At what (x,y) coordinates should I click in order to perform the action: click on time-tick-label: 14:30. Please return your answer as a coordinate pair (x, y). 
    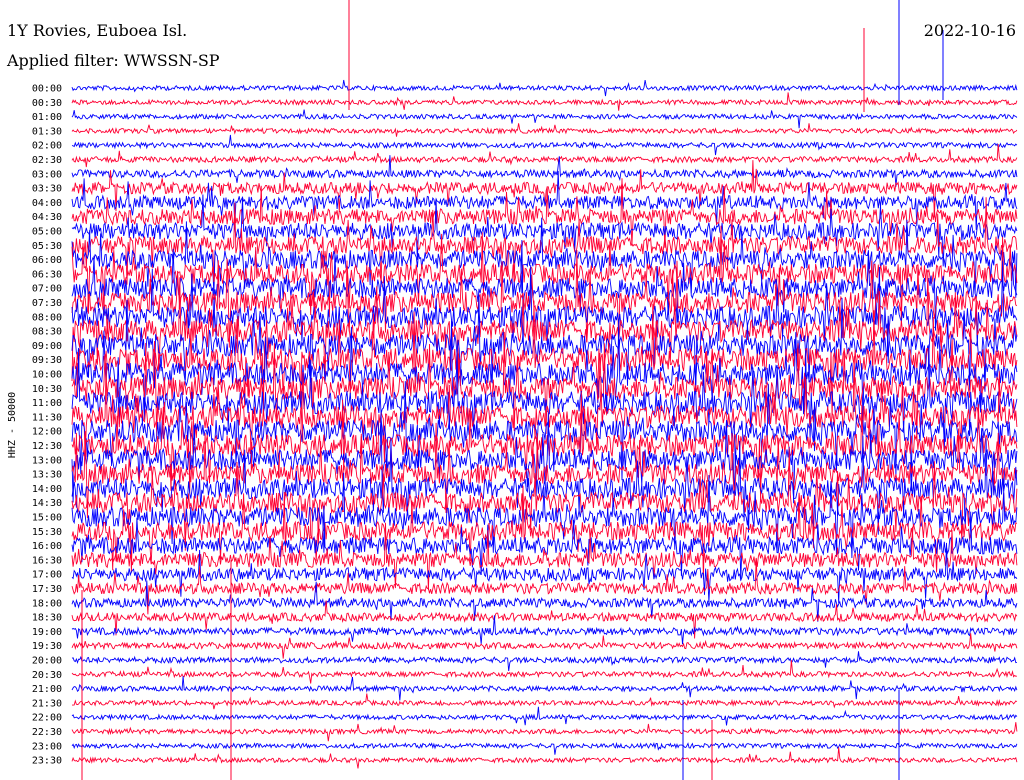
    Looking at the image, I should click on (47, 503).